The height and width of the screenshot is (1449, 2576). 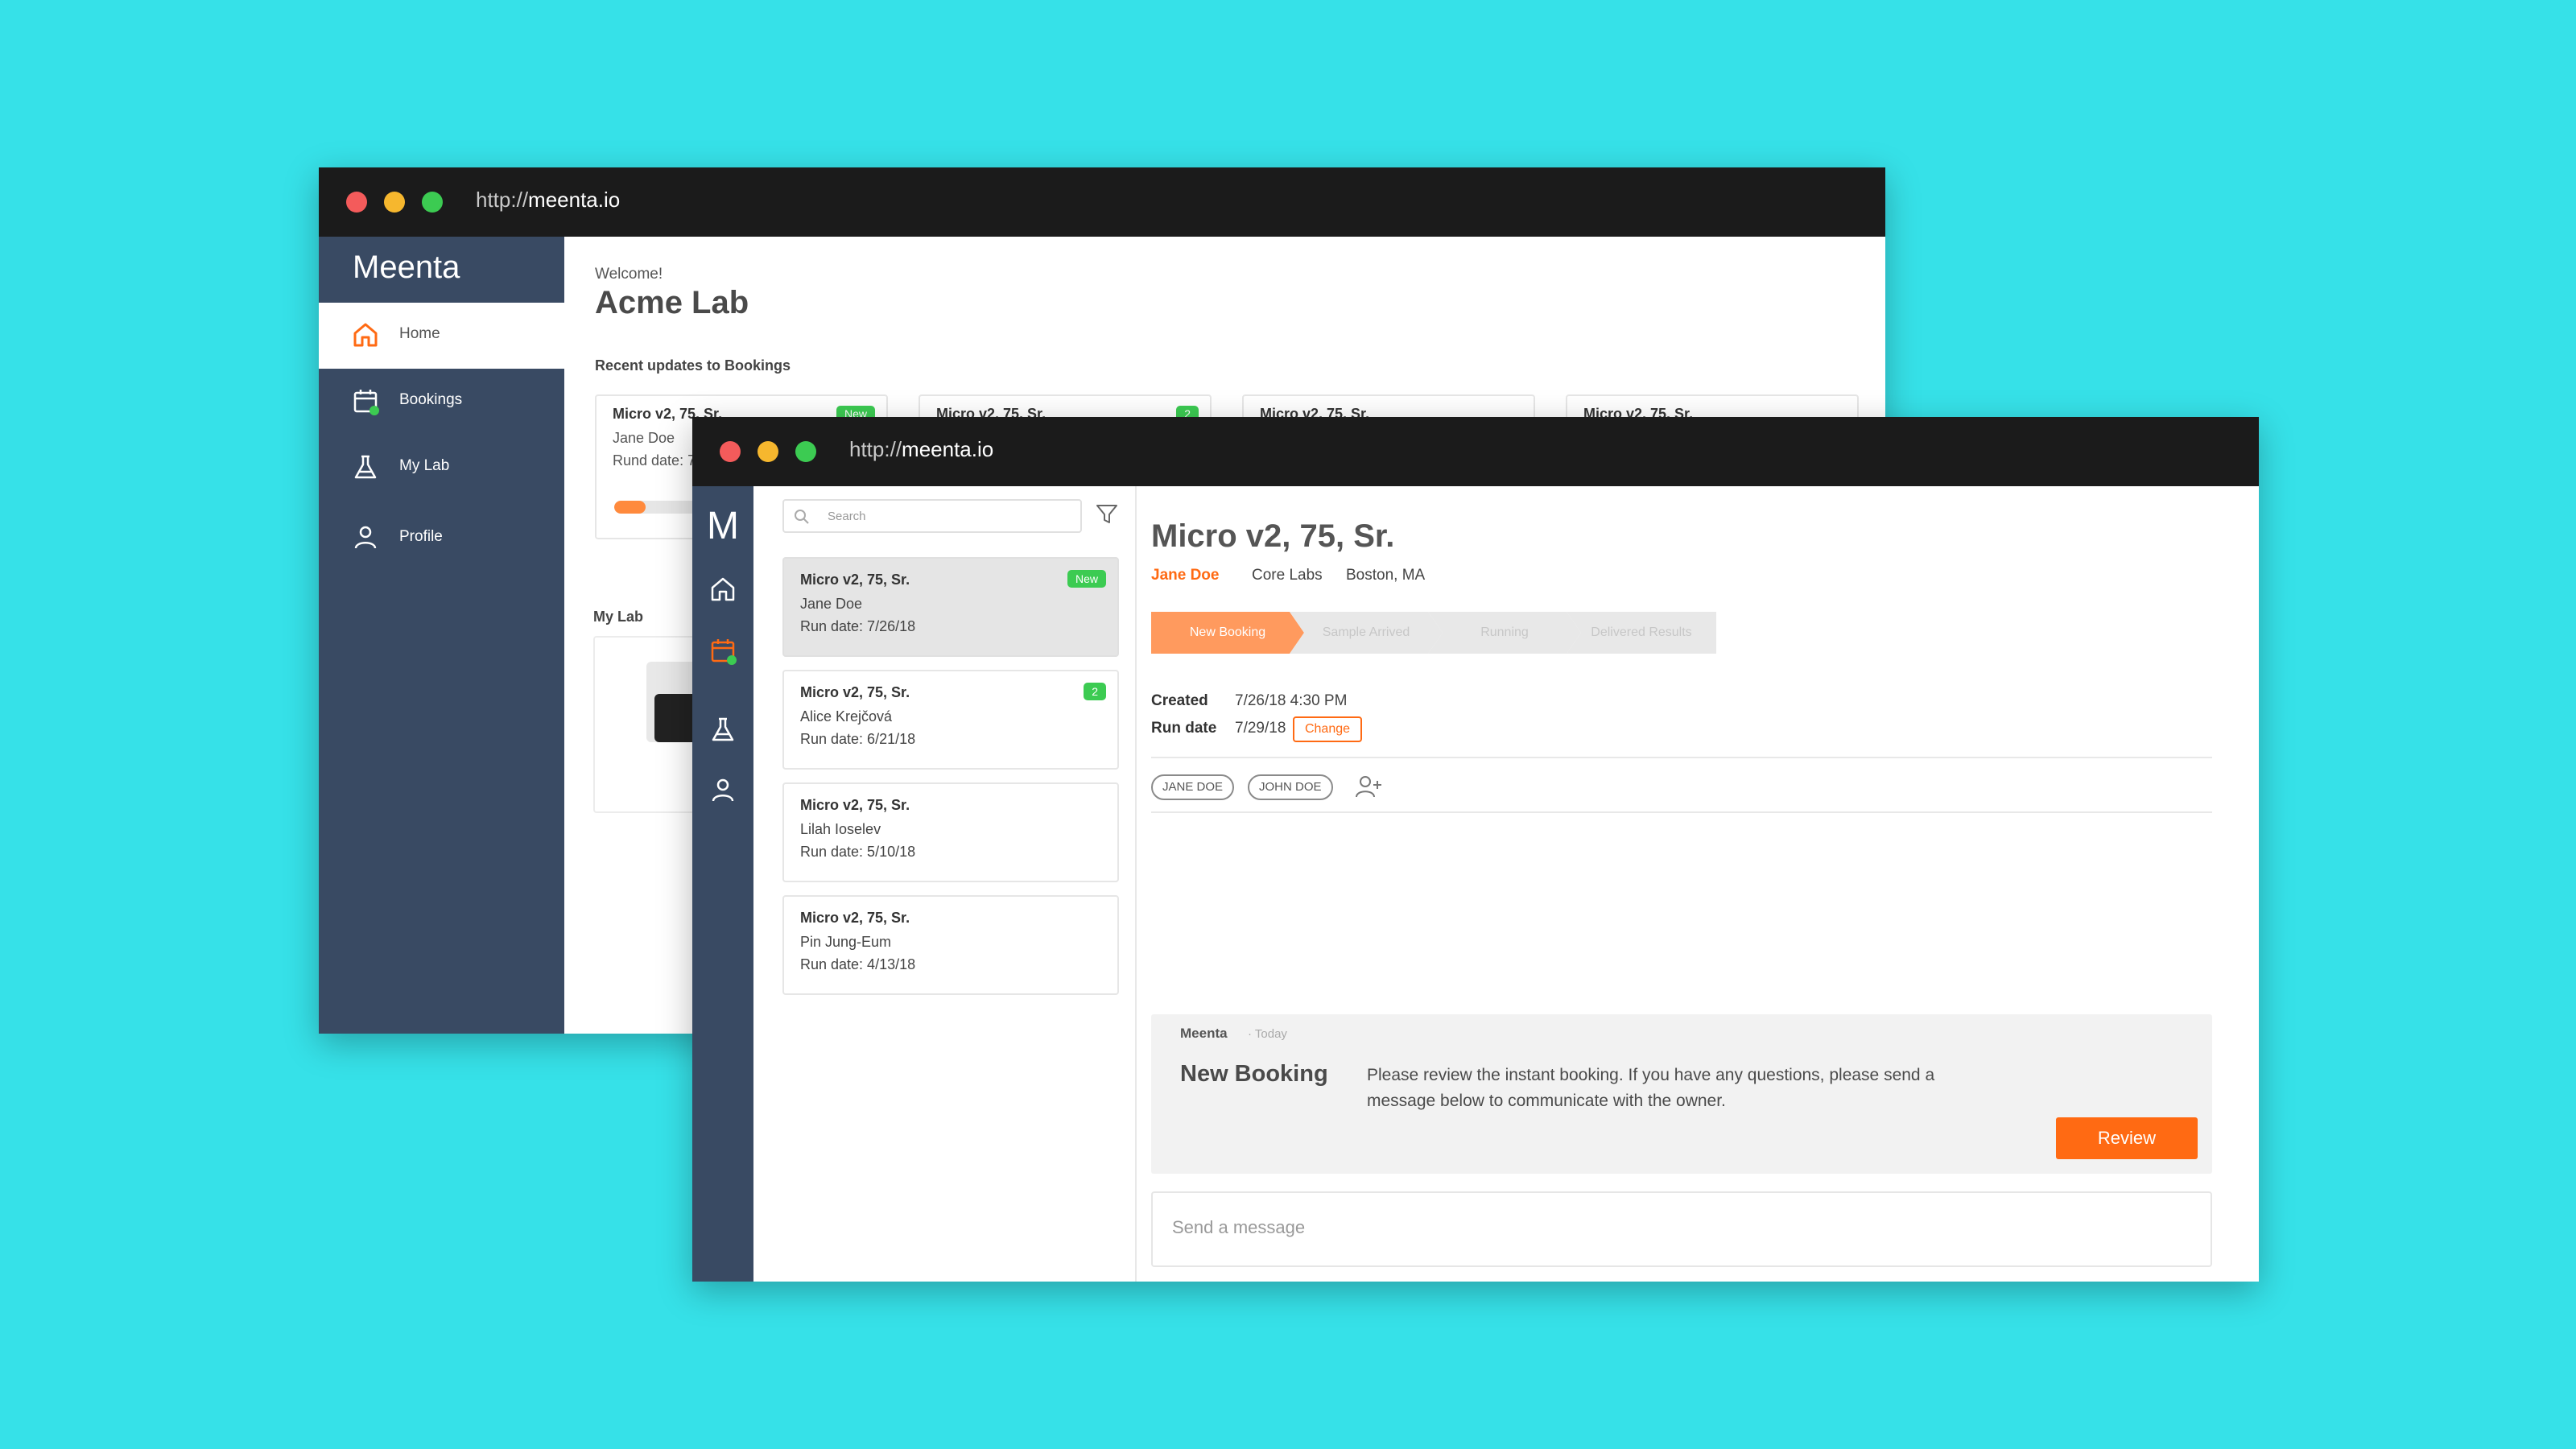 What do you see at coordinates (847, 516) in the screenshot?
I see `search-placeholder: Search` at bounding box center [847, 516].